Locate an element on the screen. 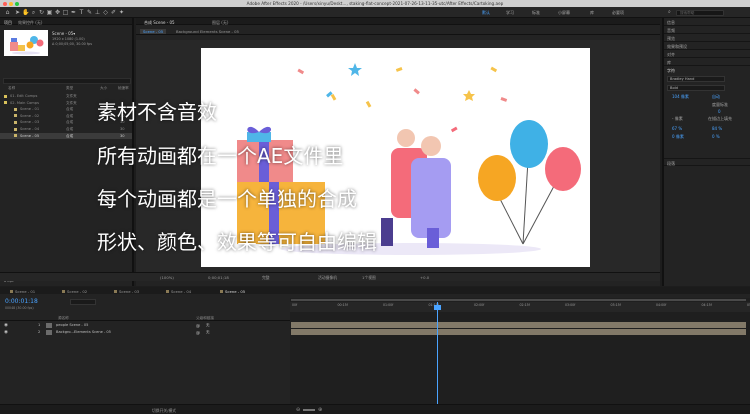 The width and height of the screenshot is (750, 414). resolution-dropdown: 完整 is located at coordinates (266, 278).